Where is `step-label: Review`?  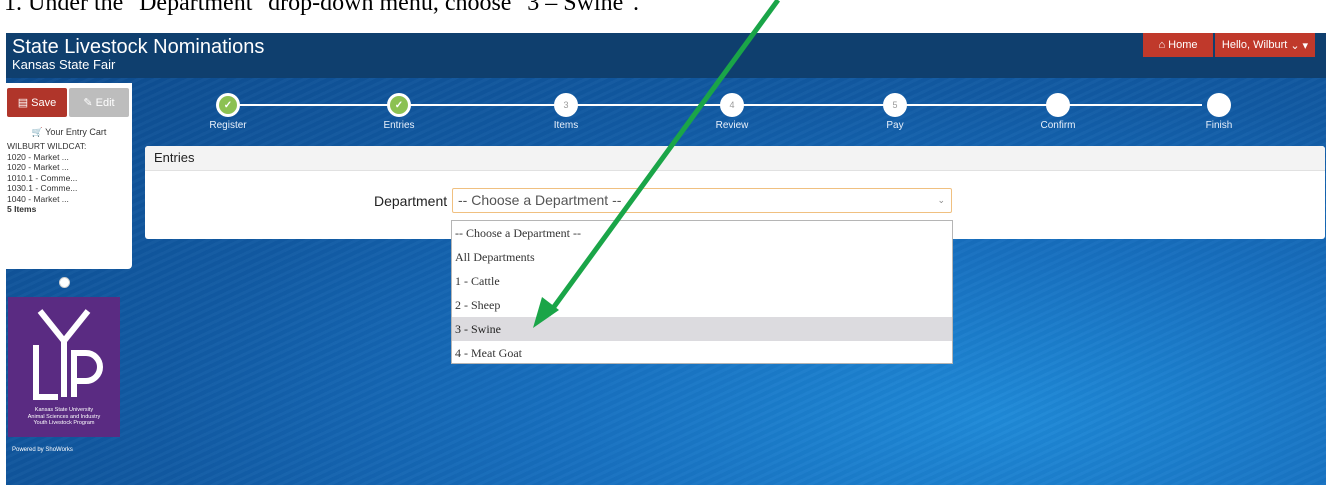 step-label: Review is located at coordinates (732, 125).